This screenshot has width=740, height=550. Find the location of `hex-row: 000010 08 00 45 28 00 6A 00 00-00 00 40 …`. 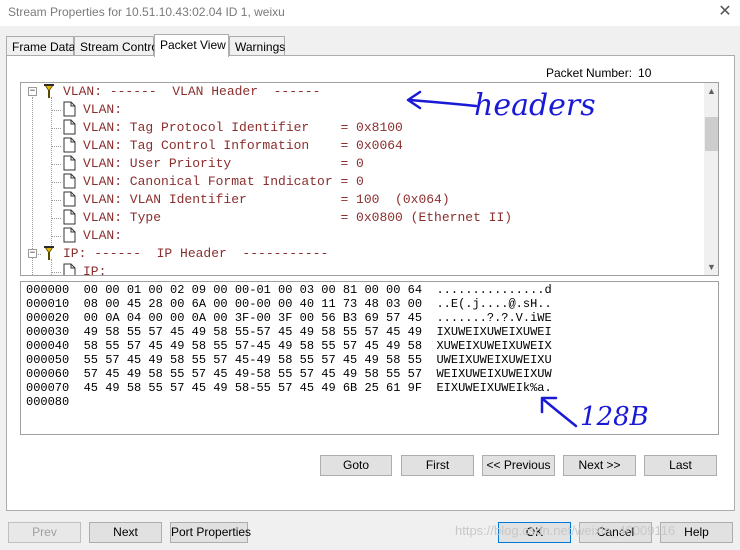

hex-row: 000010 08 00 45 28 00 6A 00 00-00 00 40 … is located at coordinates (289, 304).